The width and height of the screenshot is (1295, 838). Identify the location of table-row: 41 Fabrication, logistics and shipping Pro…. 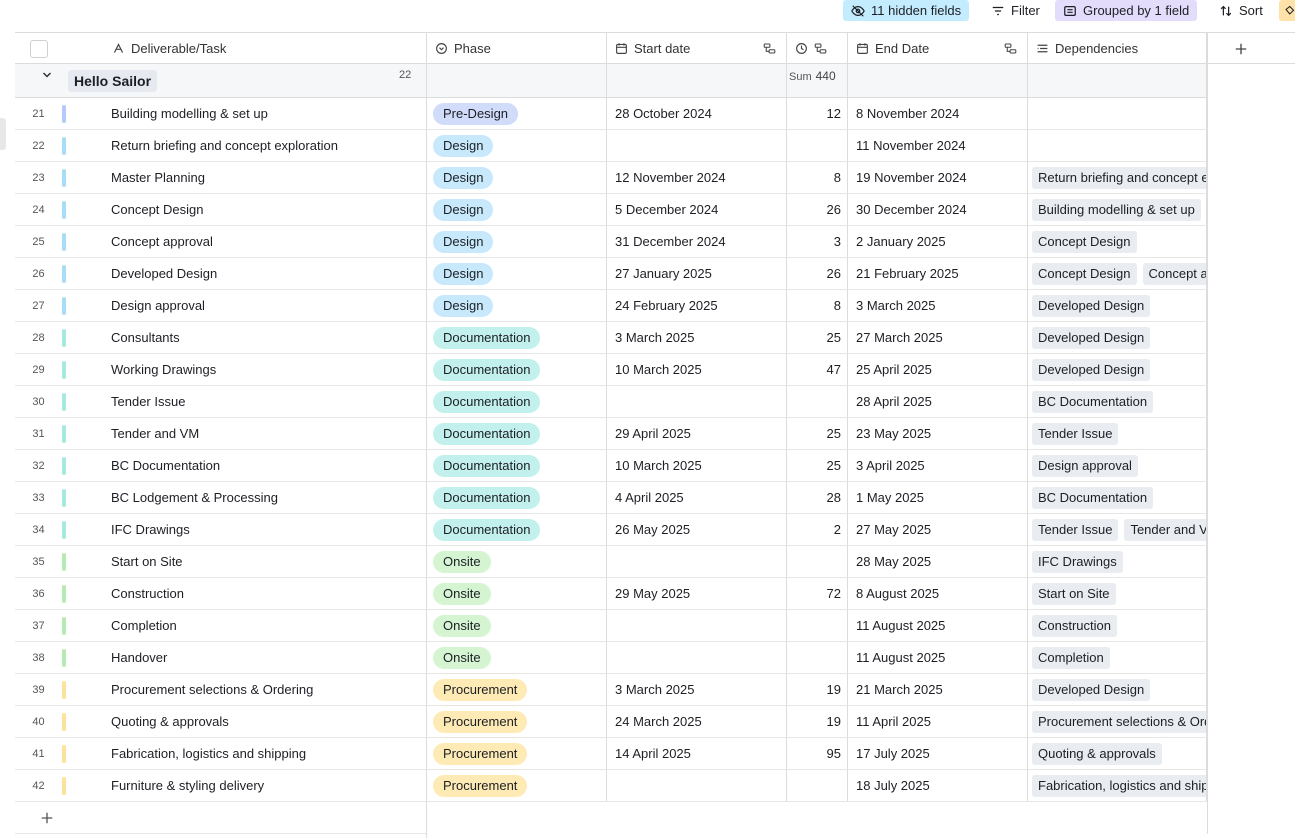
(611, 754).